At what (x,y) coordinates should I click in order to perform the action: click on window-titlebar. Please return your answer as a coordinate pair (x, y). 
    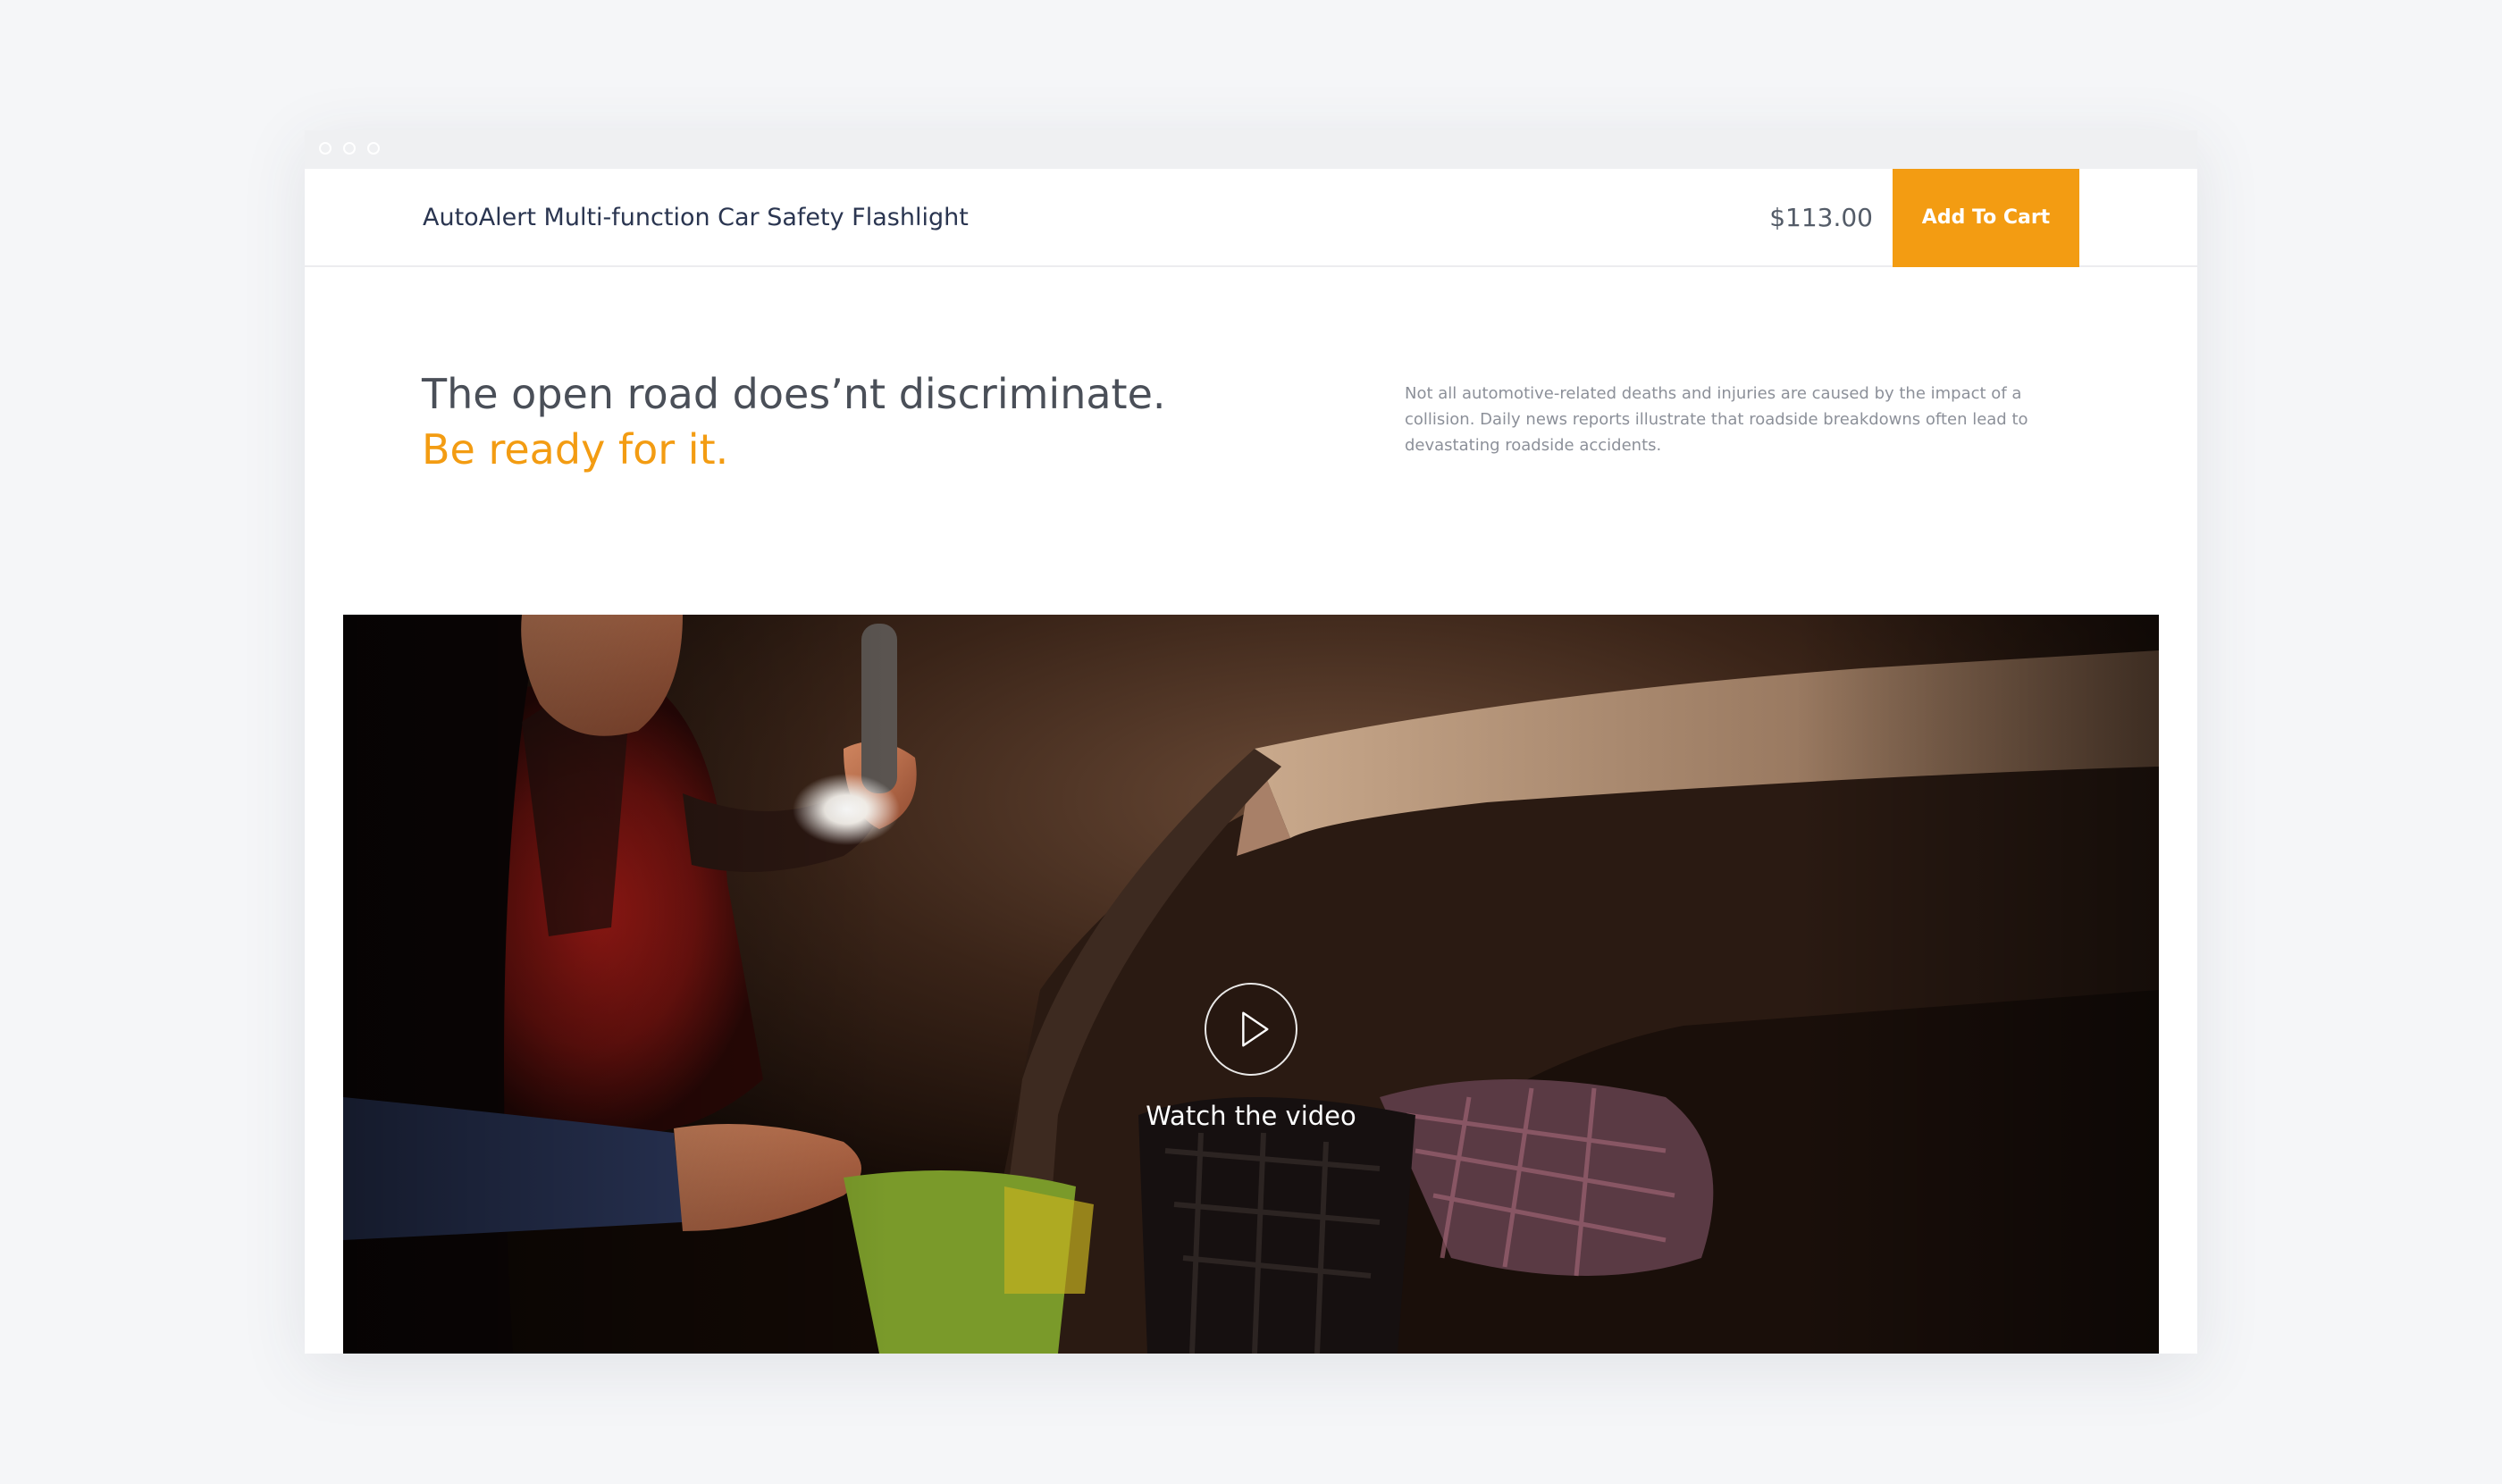
    Looking at the image, I should click on (1251, 150).